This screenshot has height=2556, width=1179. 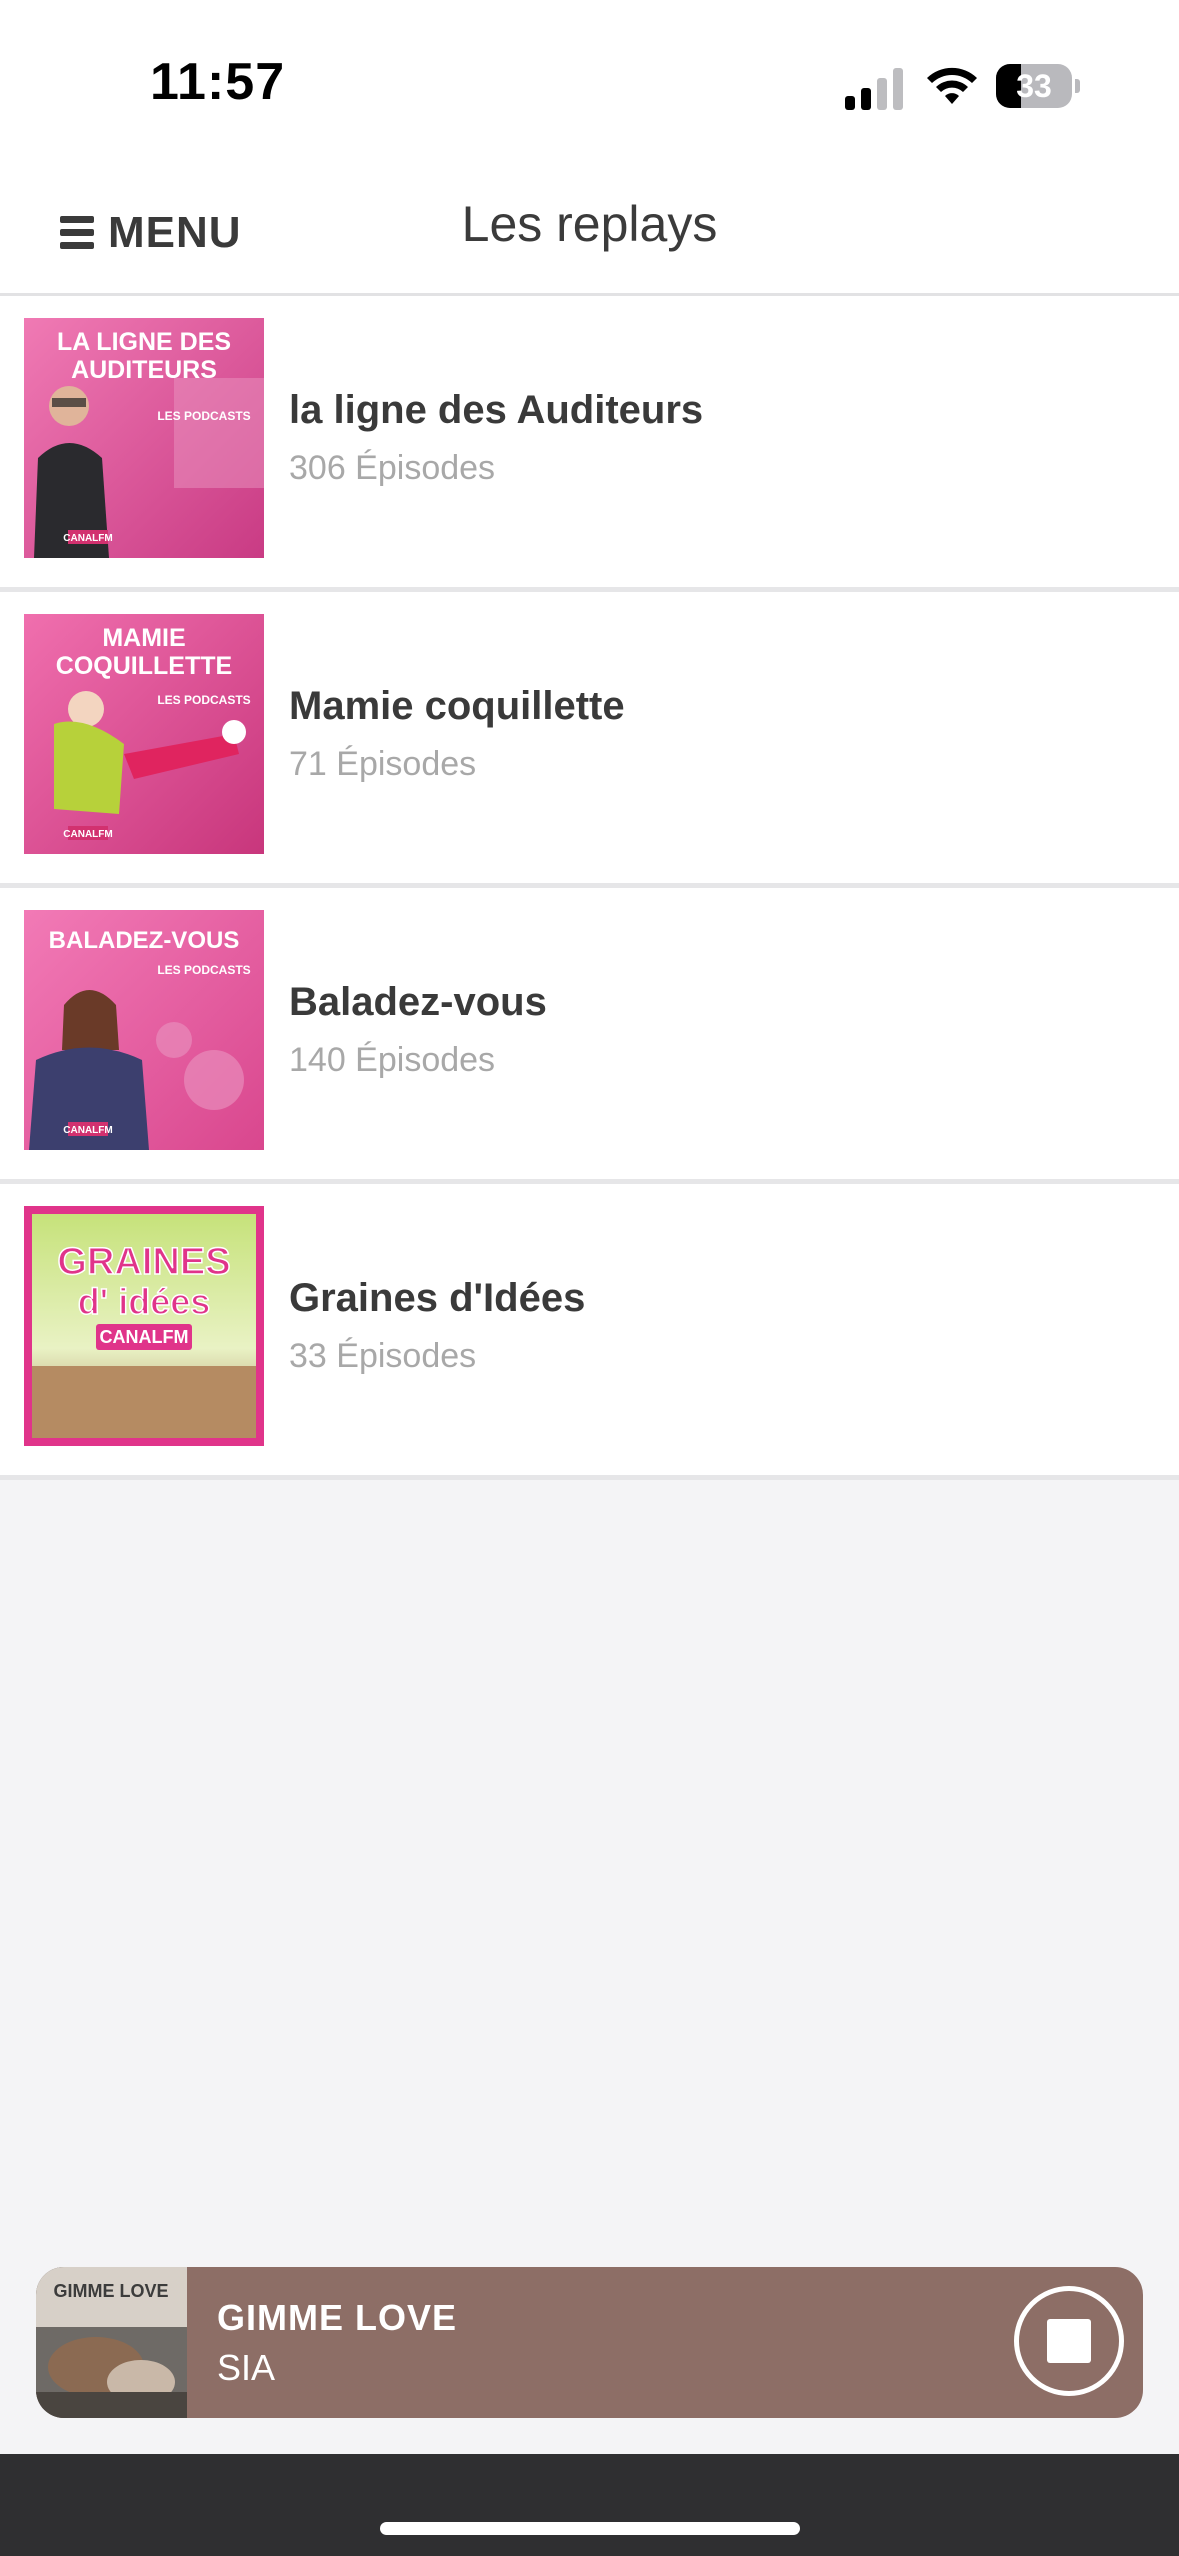 I want to click on stop-icon, so click(x=1069, y=2341).